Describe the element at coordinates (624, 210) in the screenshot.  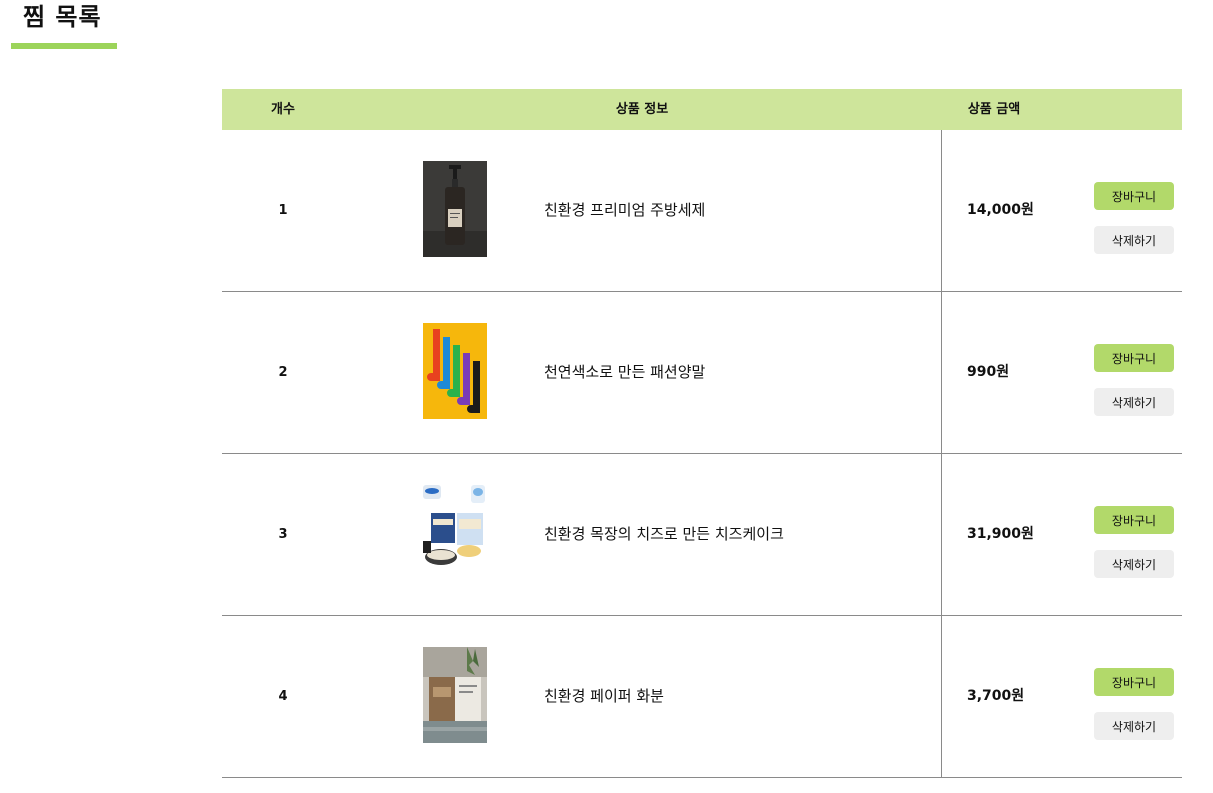
I see `product-name: 친환경 프리미엄 주방세제` at that location.